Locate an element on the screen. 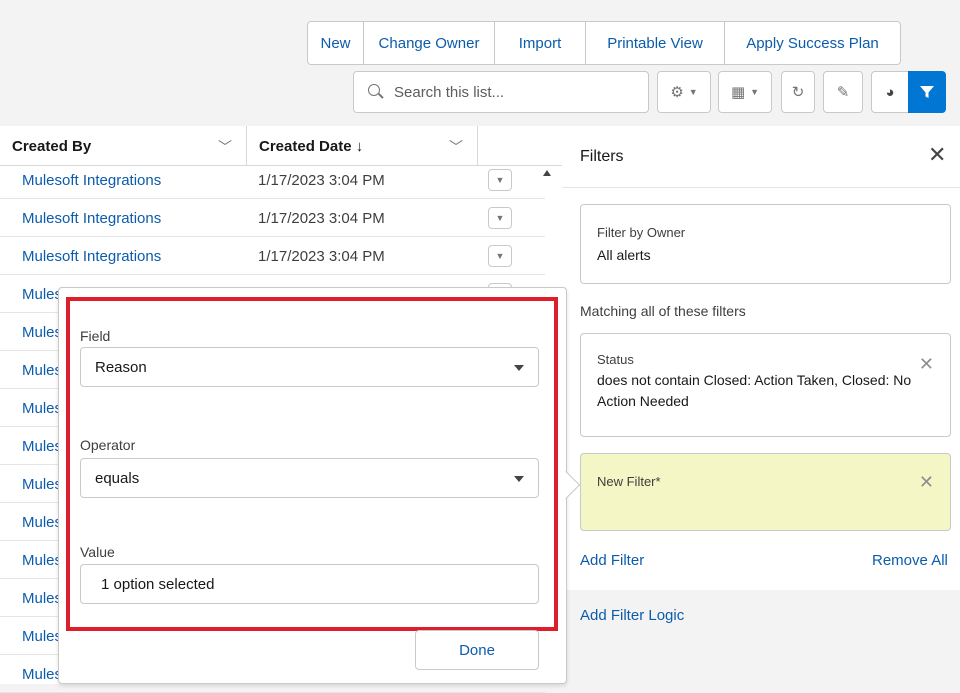 Image resolution: width=960 pixels, height=693 pixels. pencil-icon: ✎ is located at coordinates (843, 92).